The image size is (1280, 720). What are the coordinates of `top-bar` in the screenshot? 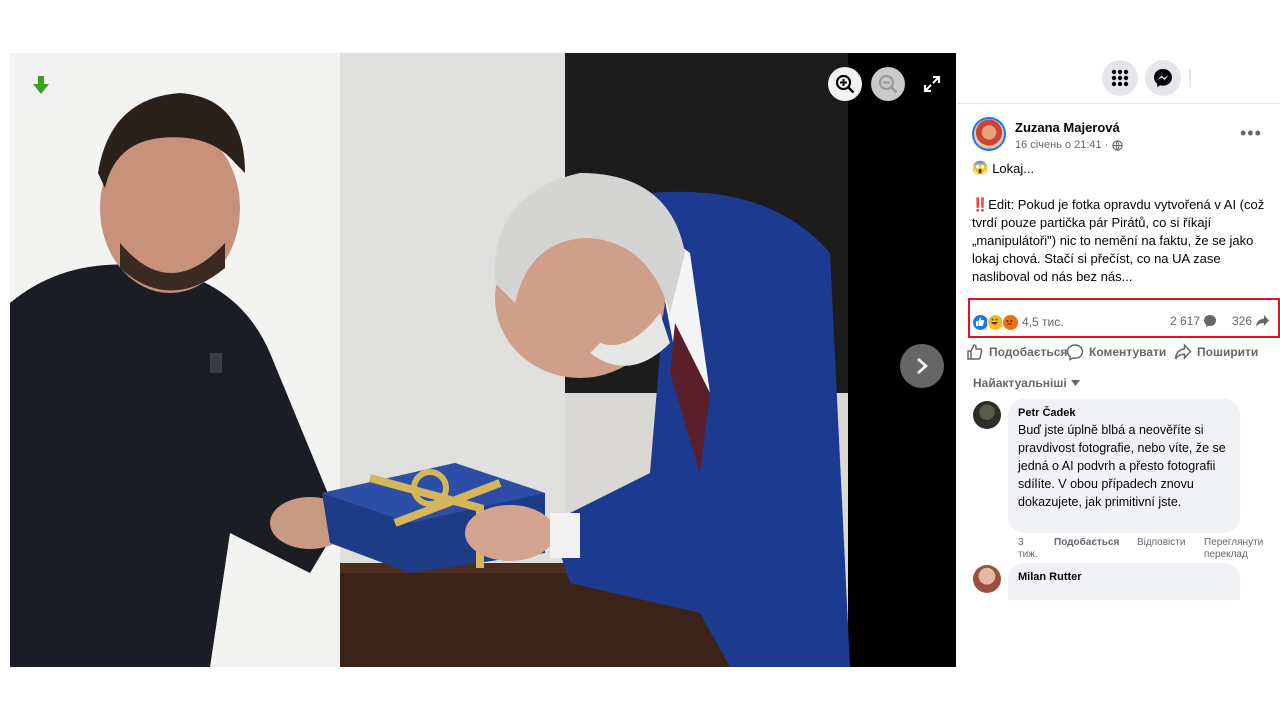 It's located at (1119, 78).